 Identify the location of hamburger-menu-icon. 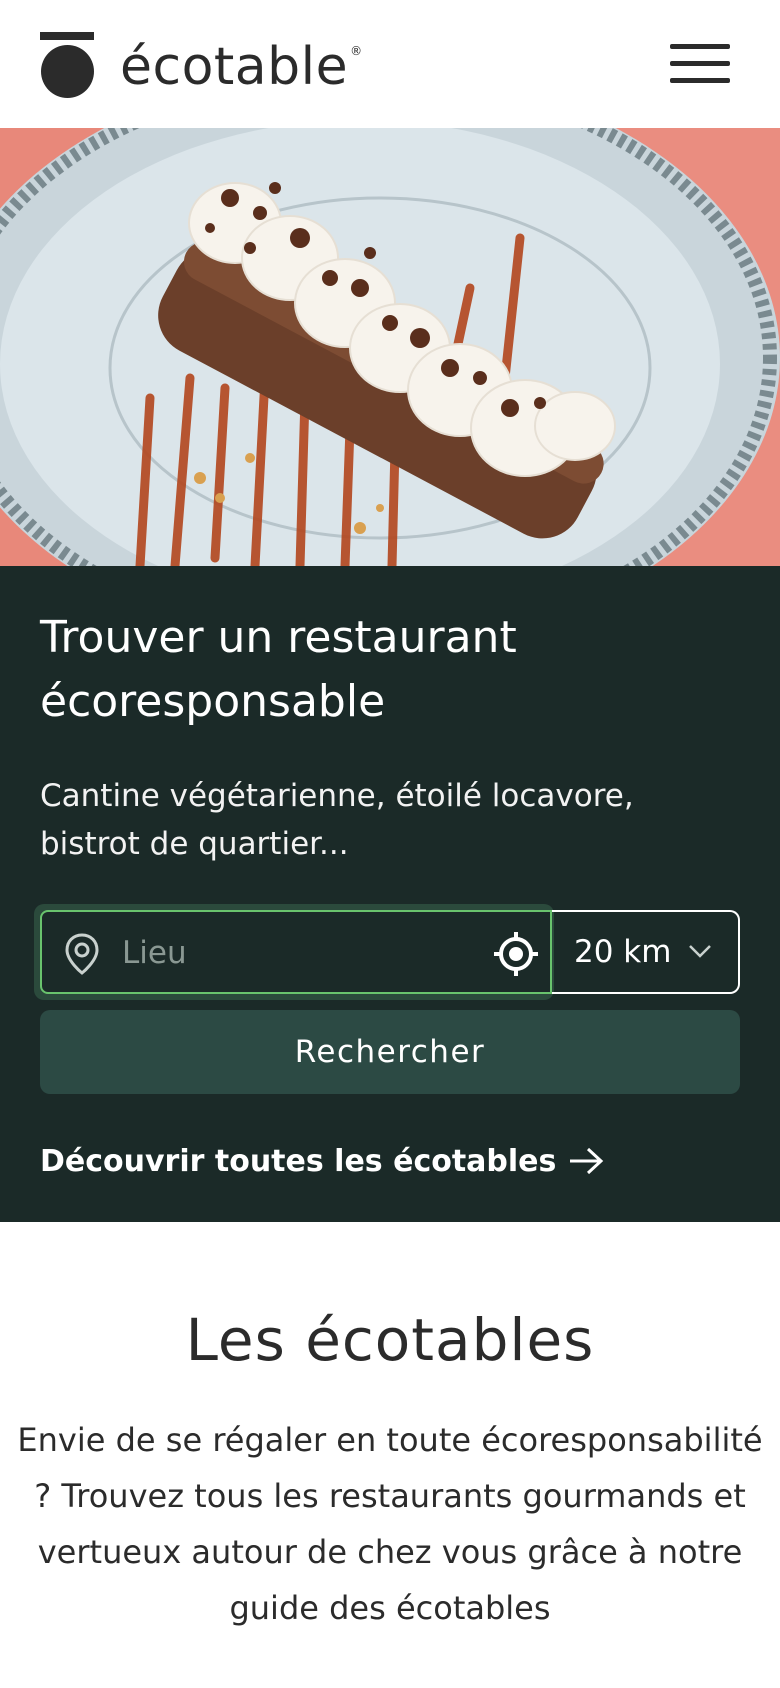
(700, 64).